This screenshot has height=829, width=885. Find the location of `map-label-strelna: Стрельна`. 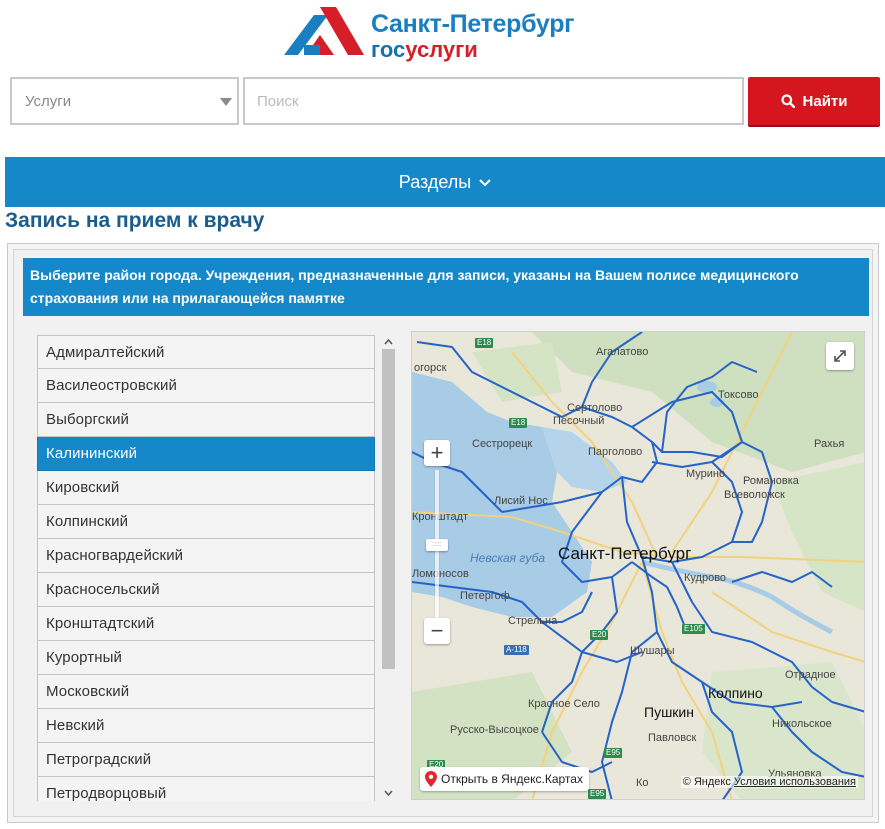

map-label-strelna: Стрельна is located at coordinates (533, 621).